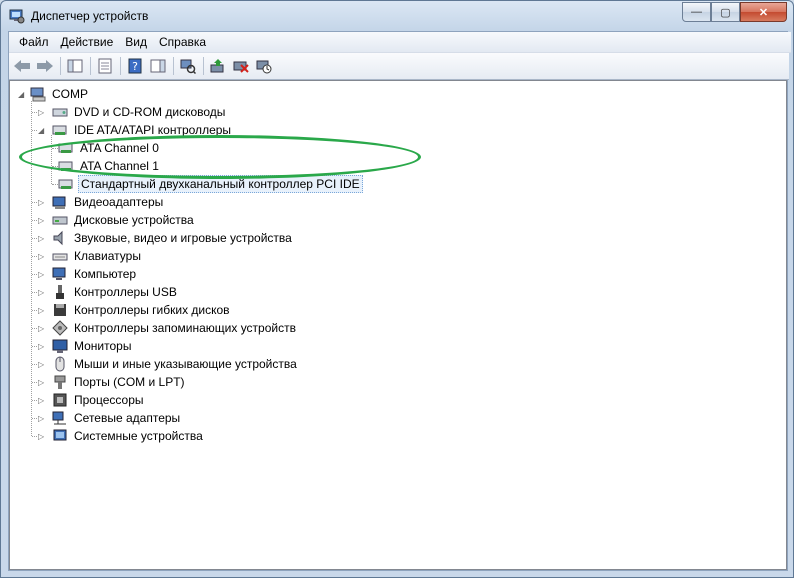  What do you see at coordinates (119, 148) in the screenshot?
I see `tree-item-label: ATA Channel 0` at bounding box center [119, 148].